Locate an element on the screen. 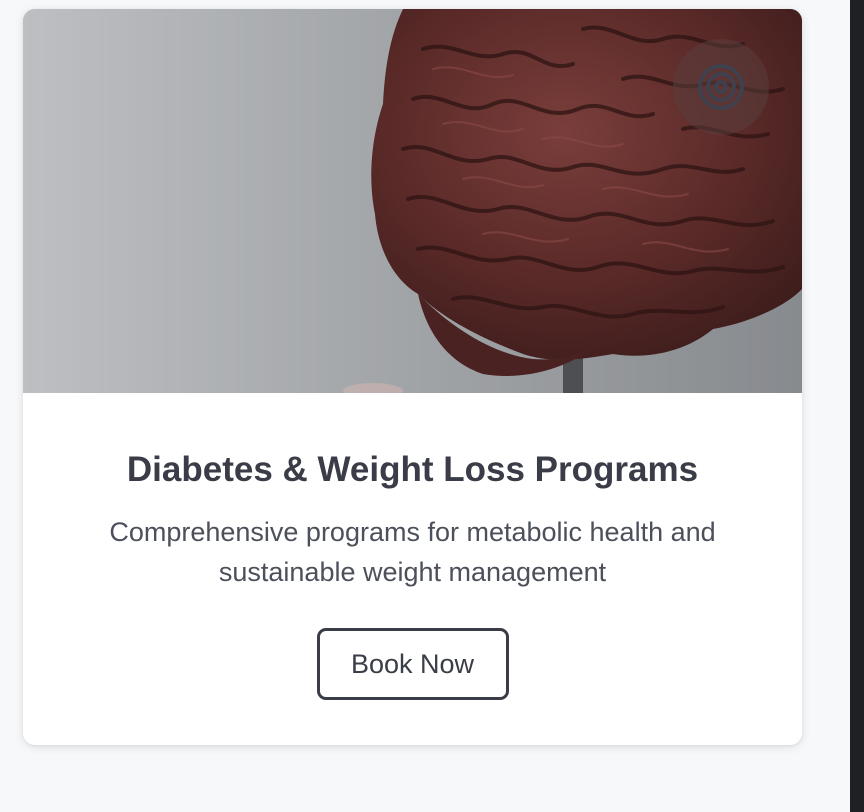  target-icon is located at coordinates (721, 87).